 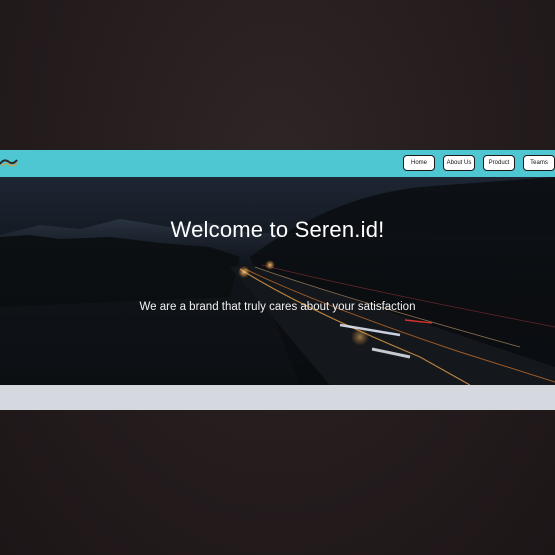 What do you see at coordinates (459, 163) in the screenshot?
I see `nav-about-us-button: About Us` at bounding box center [459, 163].